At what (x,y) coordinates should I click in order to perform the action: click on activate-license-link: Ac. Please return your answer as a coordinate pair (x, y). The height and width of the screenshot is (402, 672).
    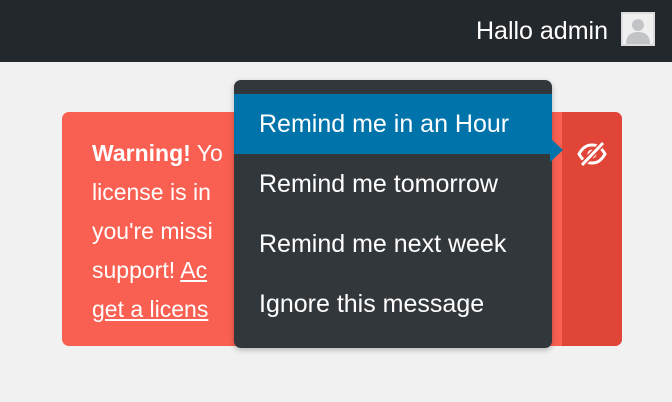
    Looking at the image, I should click on (193, 270).